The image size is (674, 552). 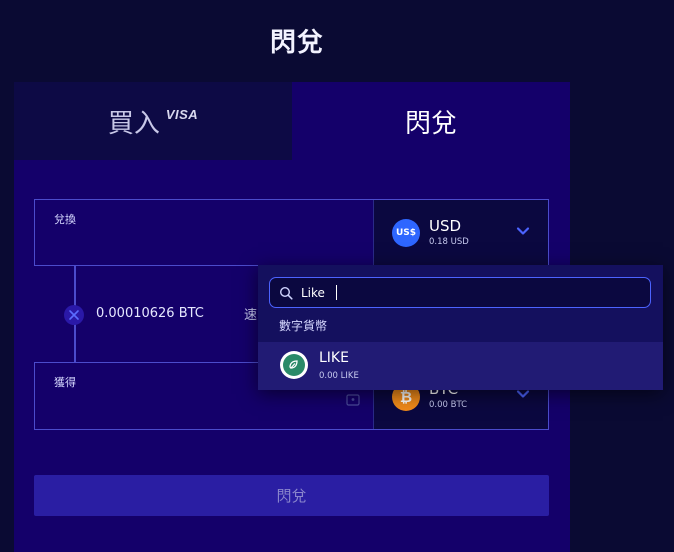 I want to click on from-currency-selector: US$ USD 0.18 USD, so click(x=460, y=232).